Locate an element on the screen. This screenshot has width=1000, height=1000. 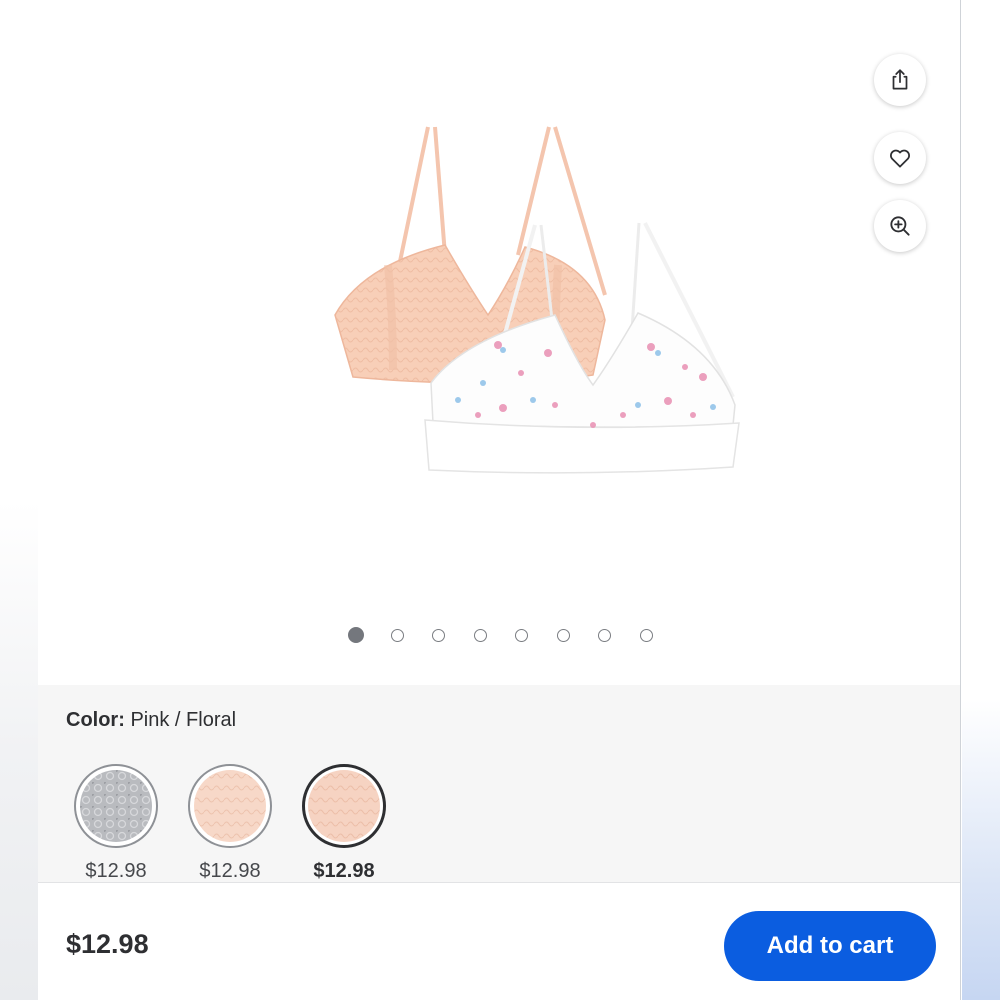
color-value: Pink / Floral is located at coordinates (183, 720).